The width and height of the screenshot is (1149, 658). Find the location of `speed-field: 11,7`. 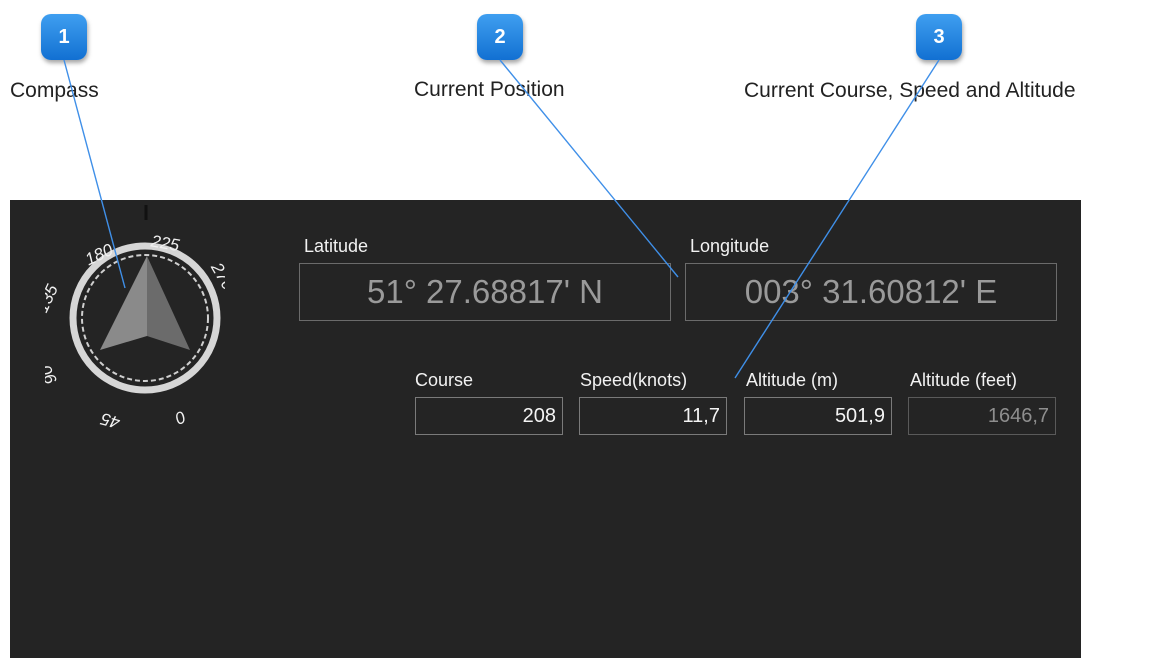

speed-field: 11,7 is located at coordinates (653, 416).